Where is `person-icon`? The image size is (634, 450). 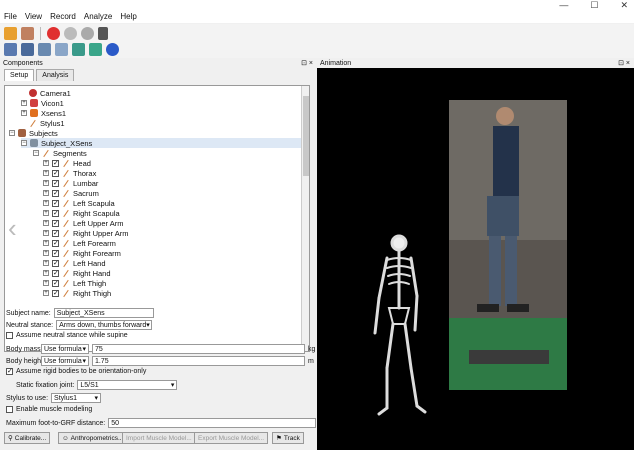 person-icon is located at coordinates (27, 33).